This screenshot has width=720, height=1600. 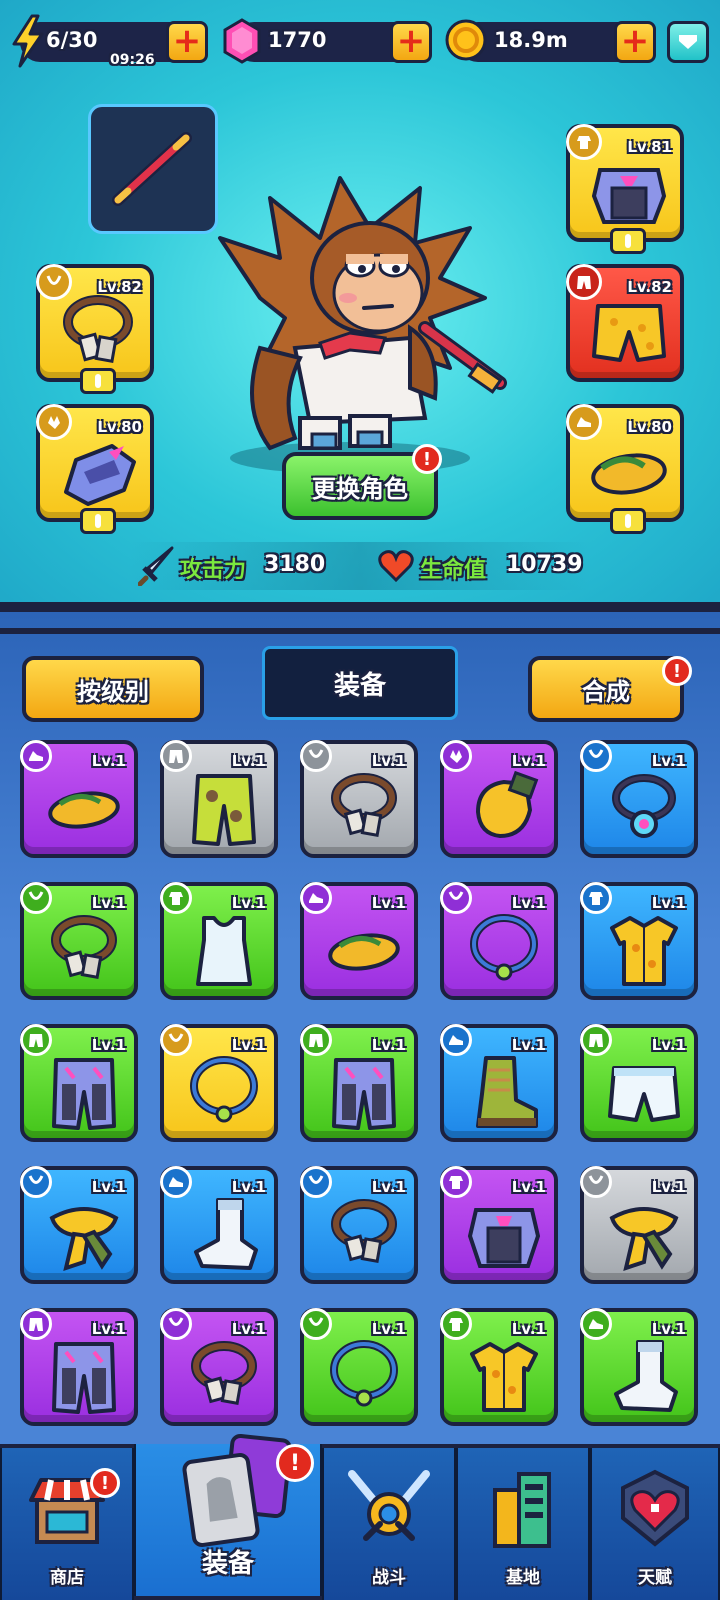 What do you see at coordinates (316, 898) in the screenshot?
I see `shoes-icon` at bounding box center [316, 898].